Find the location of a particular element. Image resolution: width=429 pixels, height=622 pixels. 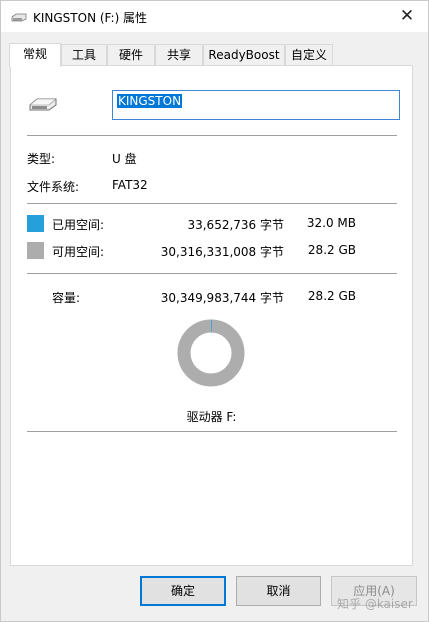

volume-name-text: KINGSTON is located at coordinates (150, 101).